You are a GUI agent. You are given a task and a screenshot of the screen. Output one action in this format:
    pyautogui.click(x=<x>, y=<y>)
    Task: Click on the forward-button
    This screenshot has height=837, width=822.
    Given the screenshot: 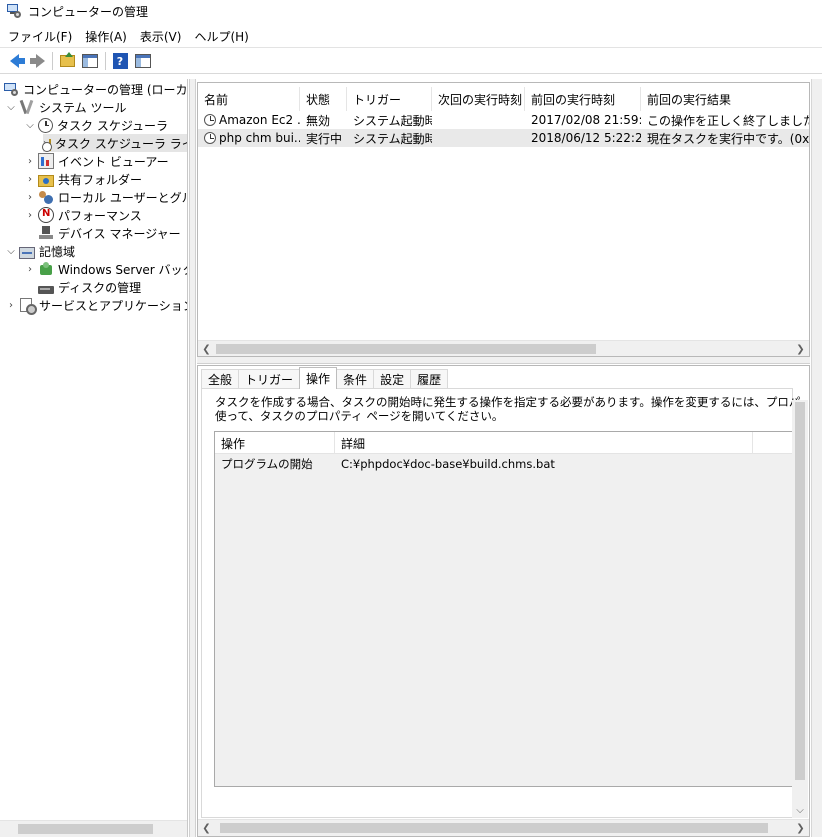 What is the action you would take?
    pyautogui.click(x=37, y=61)
    